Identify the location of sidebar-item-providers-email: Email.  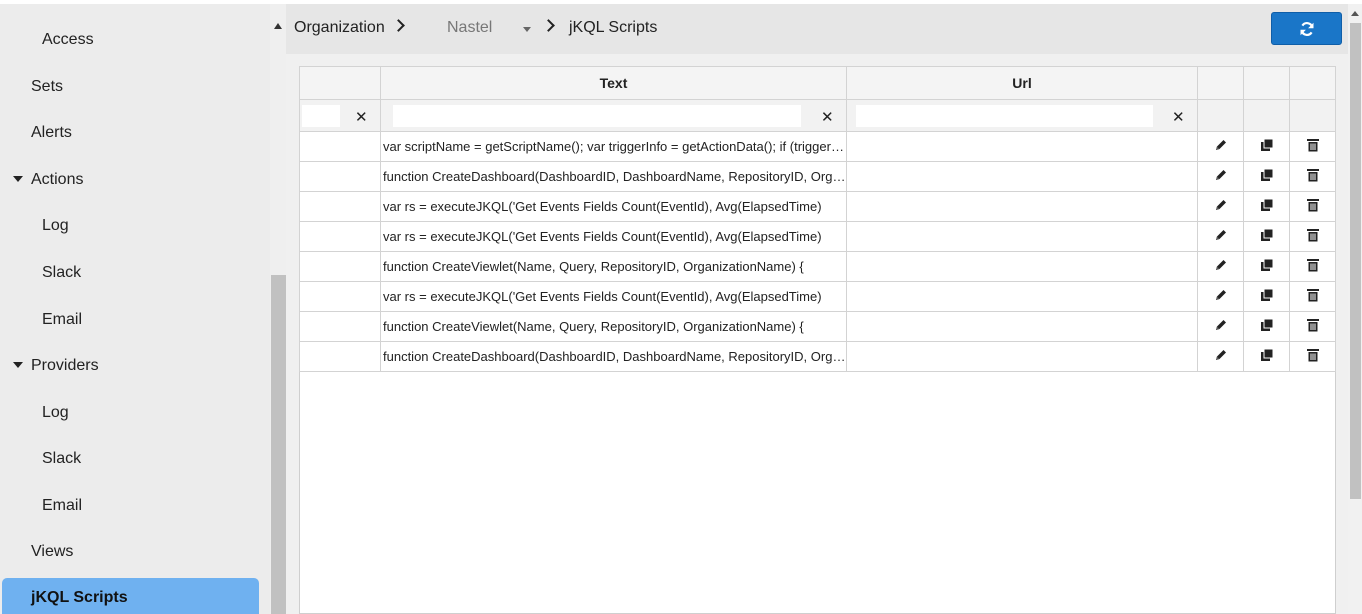
(62, 506).